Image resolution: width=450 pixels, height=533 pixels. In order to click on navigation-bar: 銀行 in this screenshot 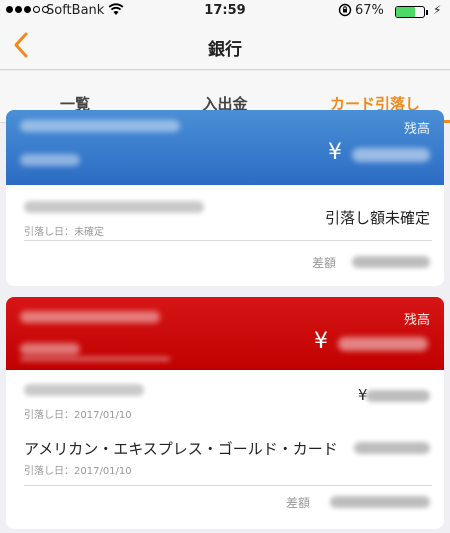, I will do `click(225, 46)`.